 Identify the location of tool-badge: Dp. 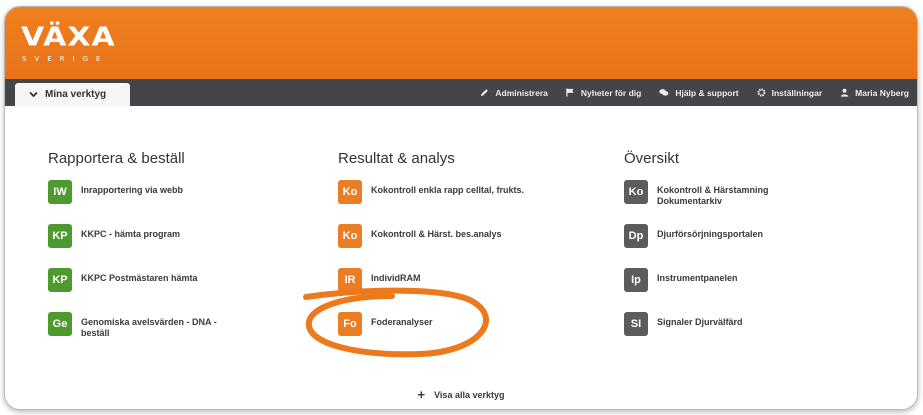
(636, 236).